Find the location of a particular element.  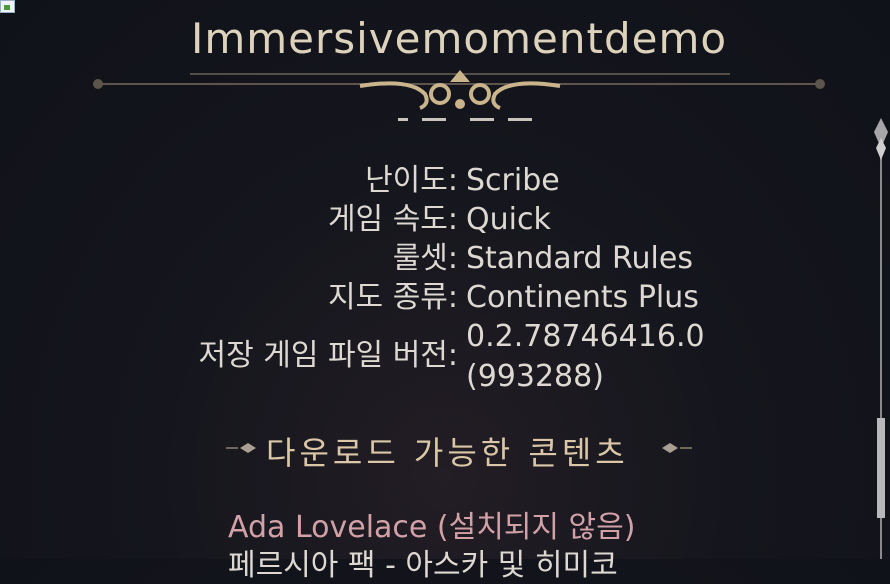

detail-label: 룰셋: is located at coordinates (425, 258).